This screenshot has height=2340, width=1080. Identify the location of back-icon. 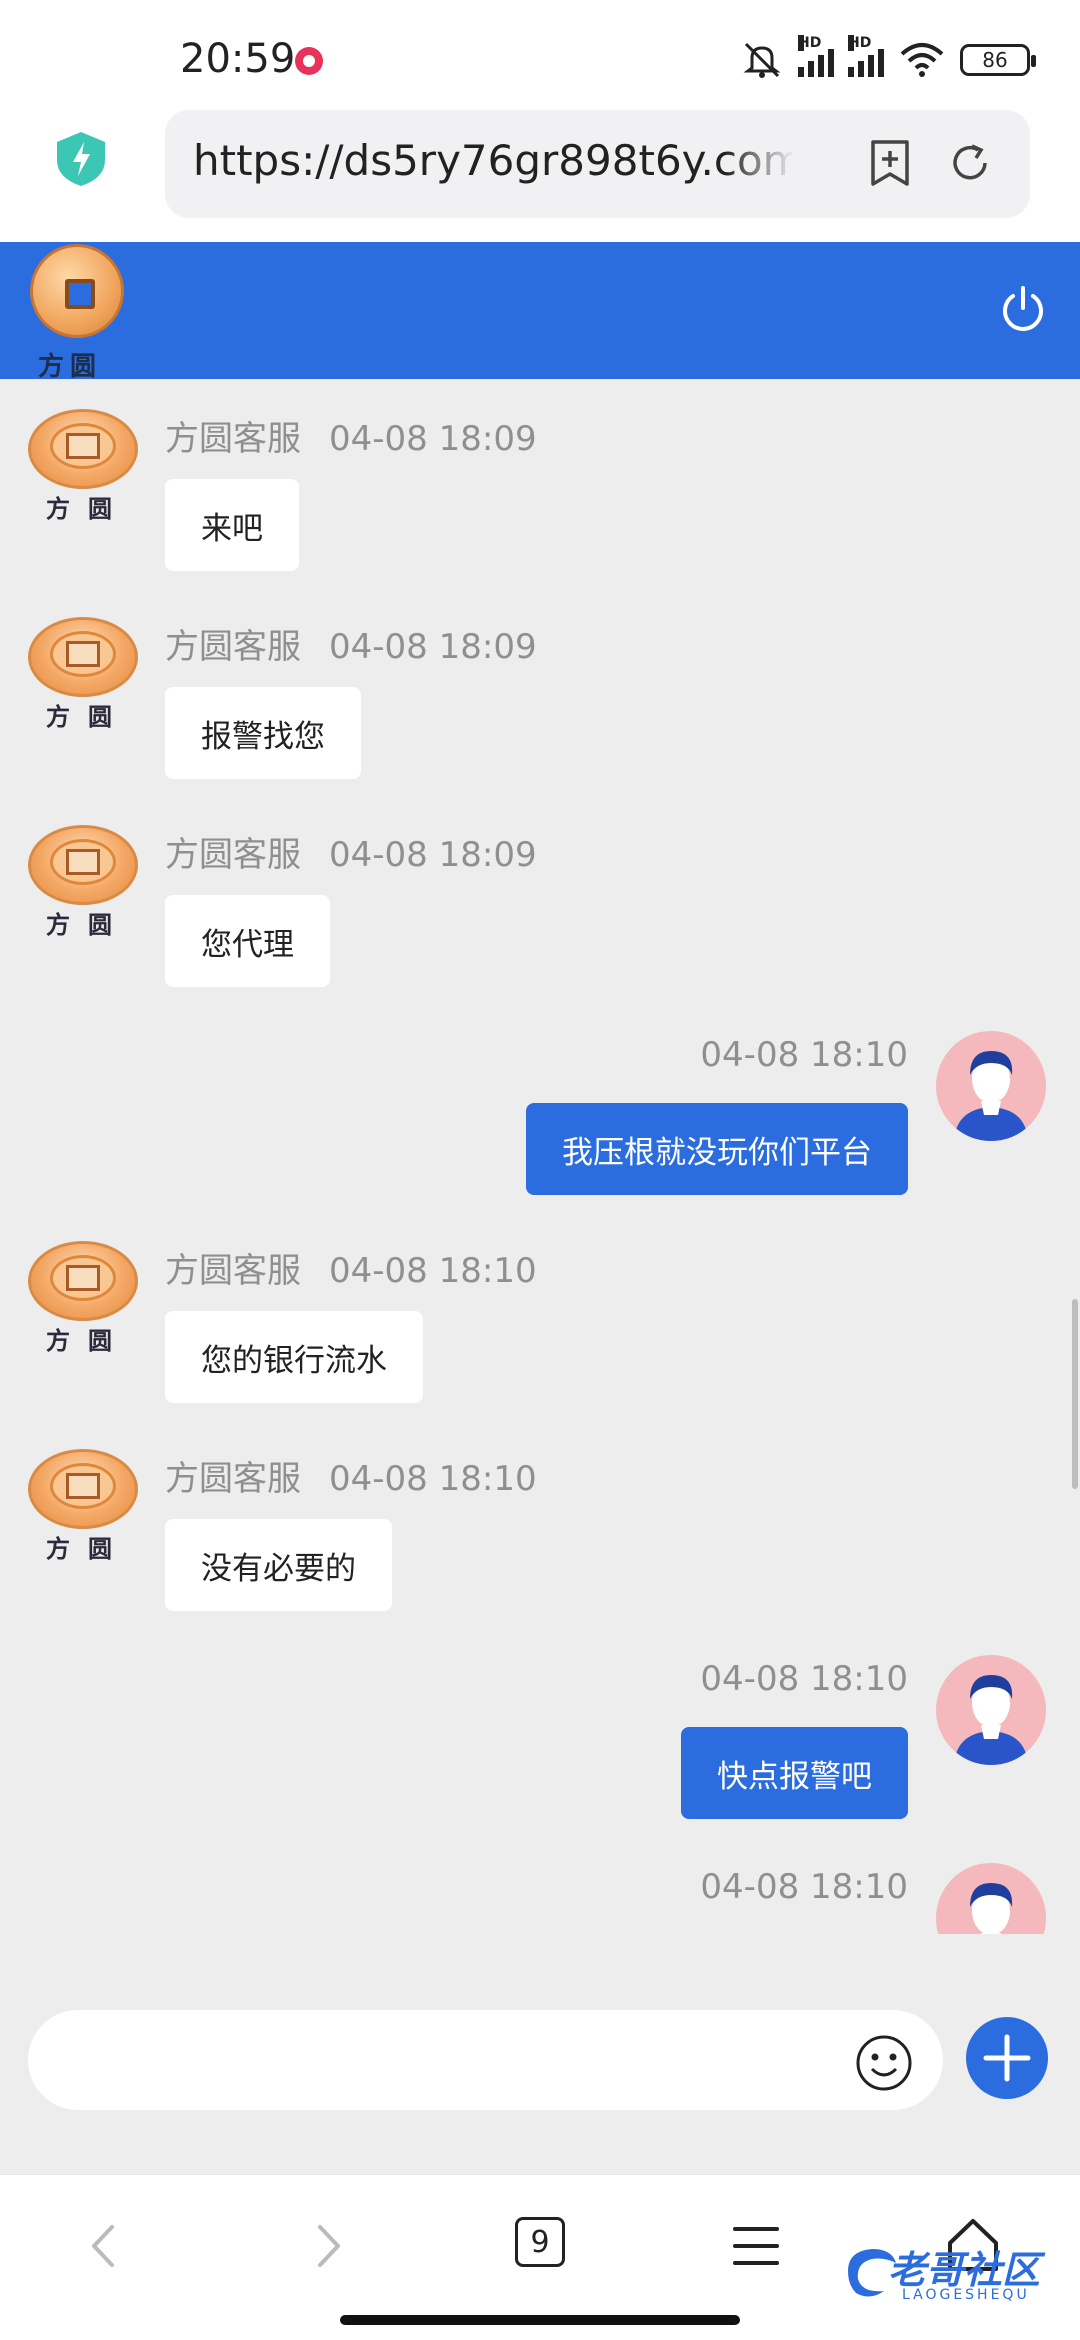
(105, 2246).